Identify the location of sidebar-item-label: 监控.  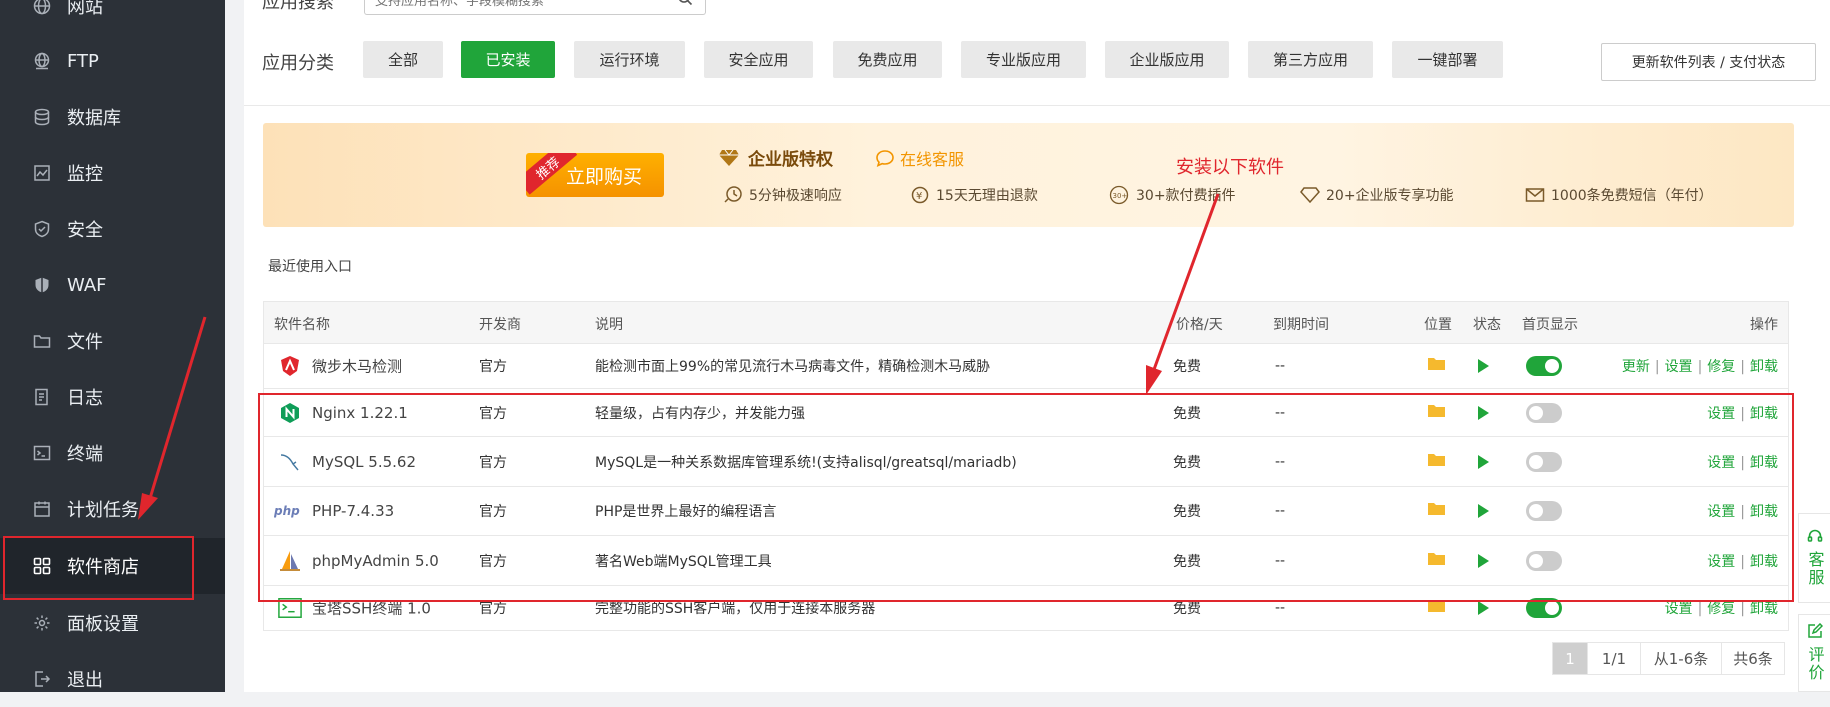
(85, 174).